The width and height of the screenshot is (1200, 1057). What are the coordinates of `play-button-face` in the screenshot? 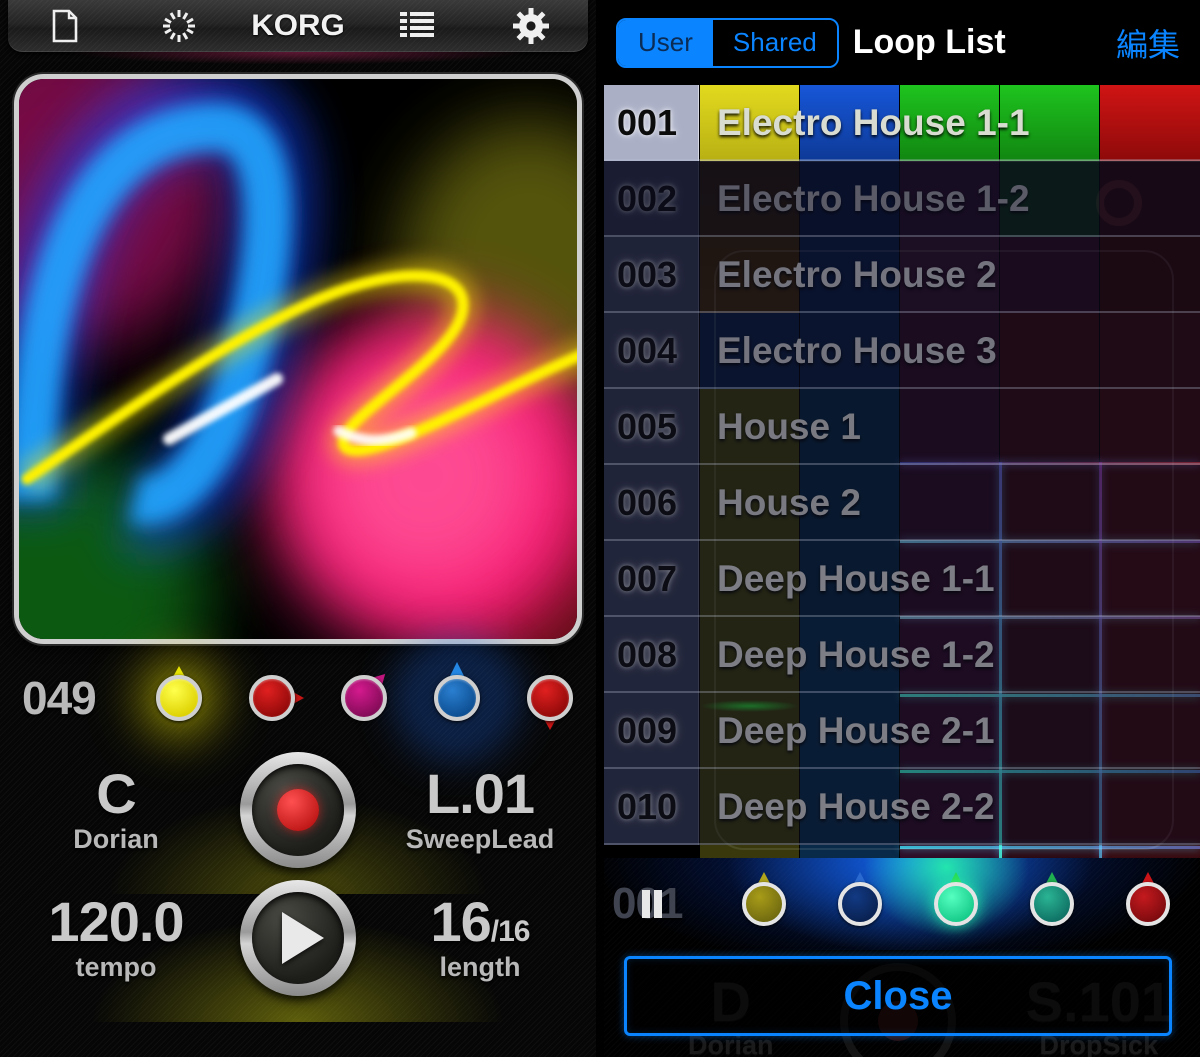 It's located at (298, 938).